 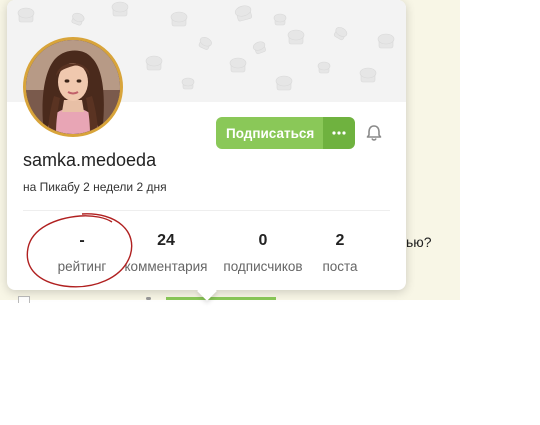 I want to click on dots-horizontal-icon, so click(x=339, y=133).